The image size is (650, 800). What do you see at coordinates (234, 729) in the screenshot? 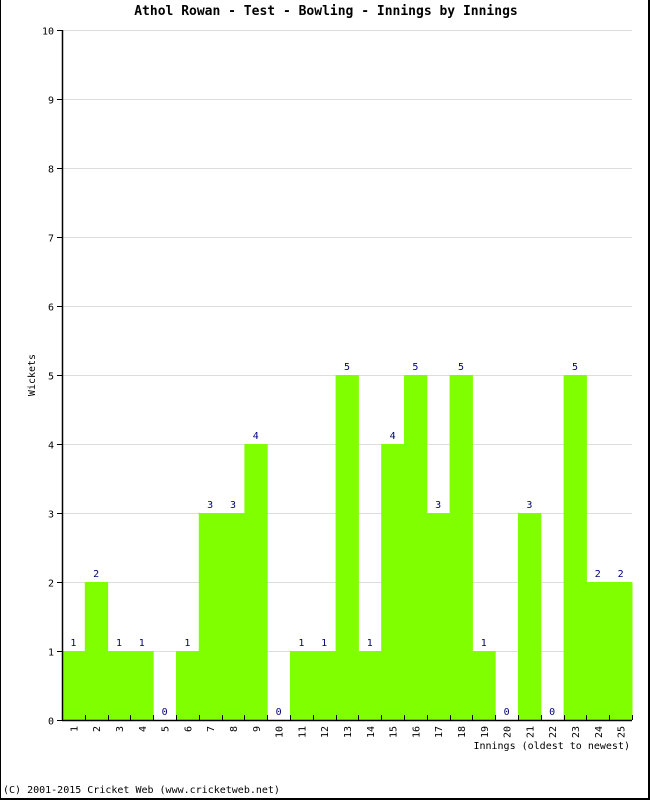
I see `x-tick-label: 8` at bounding box center [234, 729].